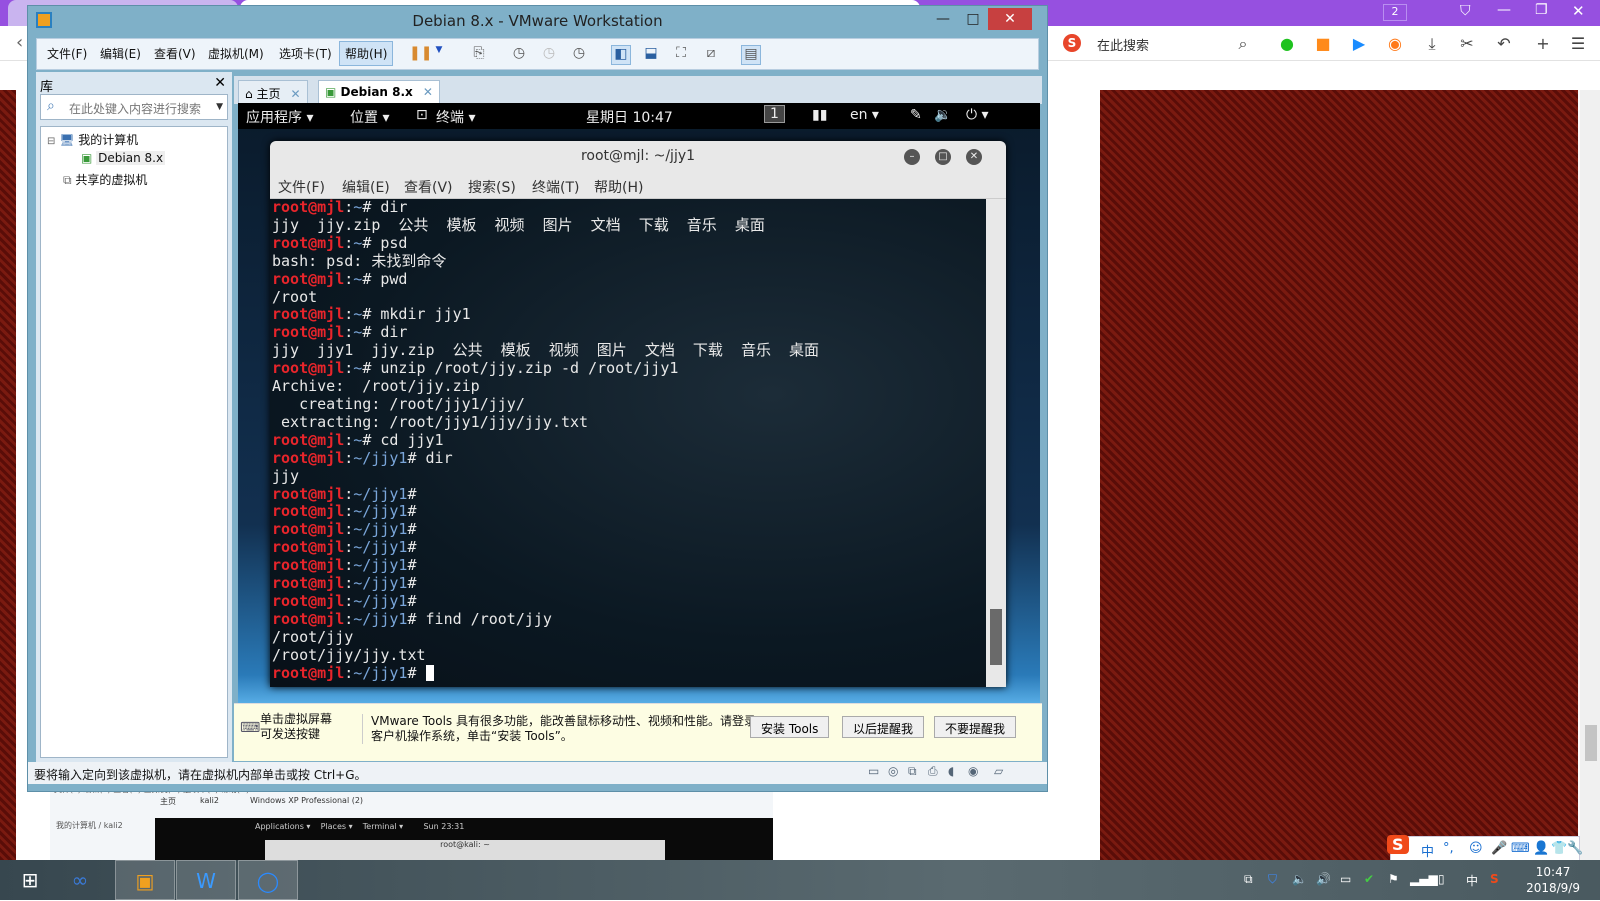  What do you see at coordinates (1248, 879) in the screenshot?
I see `tray-device-icon: ⧉` at bounding box center [1248, 879].